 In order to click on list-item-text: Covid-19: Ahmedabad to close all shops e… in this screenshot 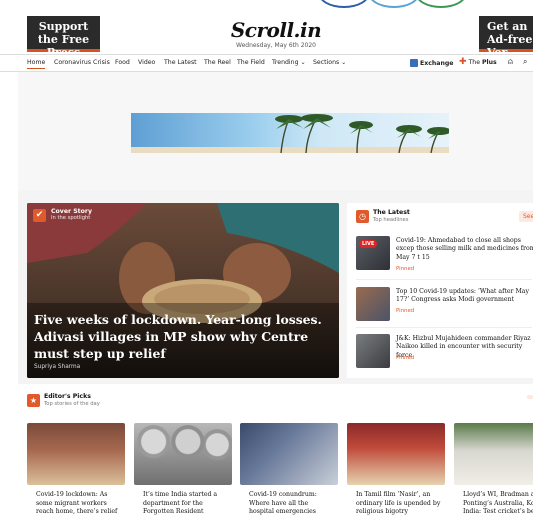, I will do `click(464, 249)`.